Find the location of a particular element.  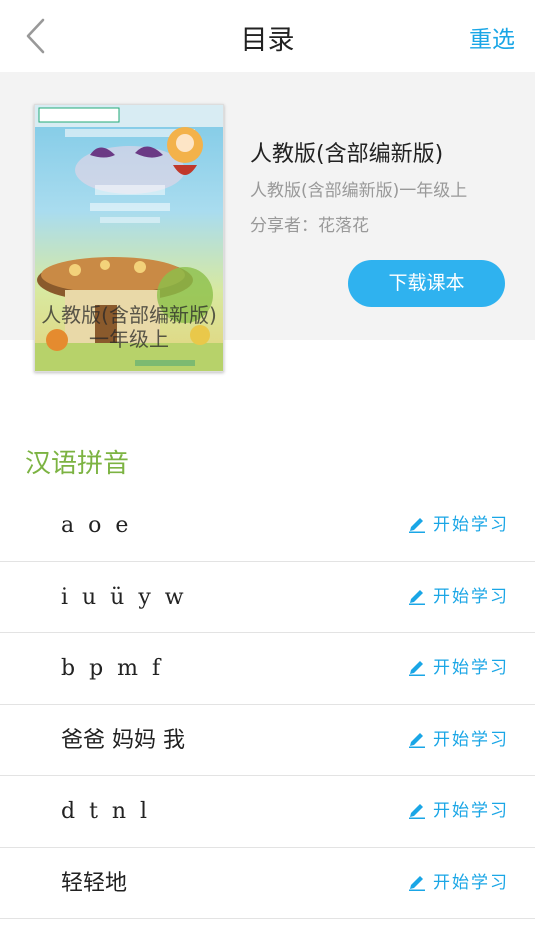

lesson-name: b p m f is located at coordinates (111, 668).